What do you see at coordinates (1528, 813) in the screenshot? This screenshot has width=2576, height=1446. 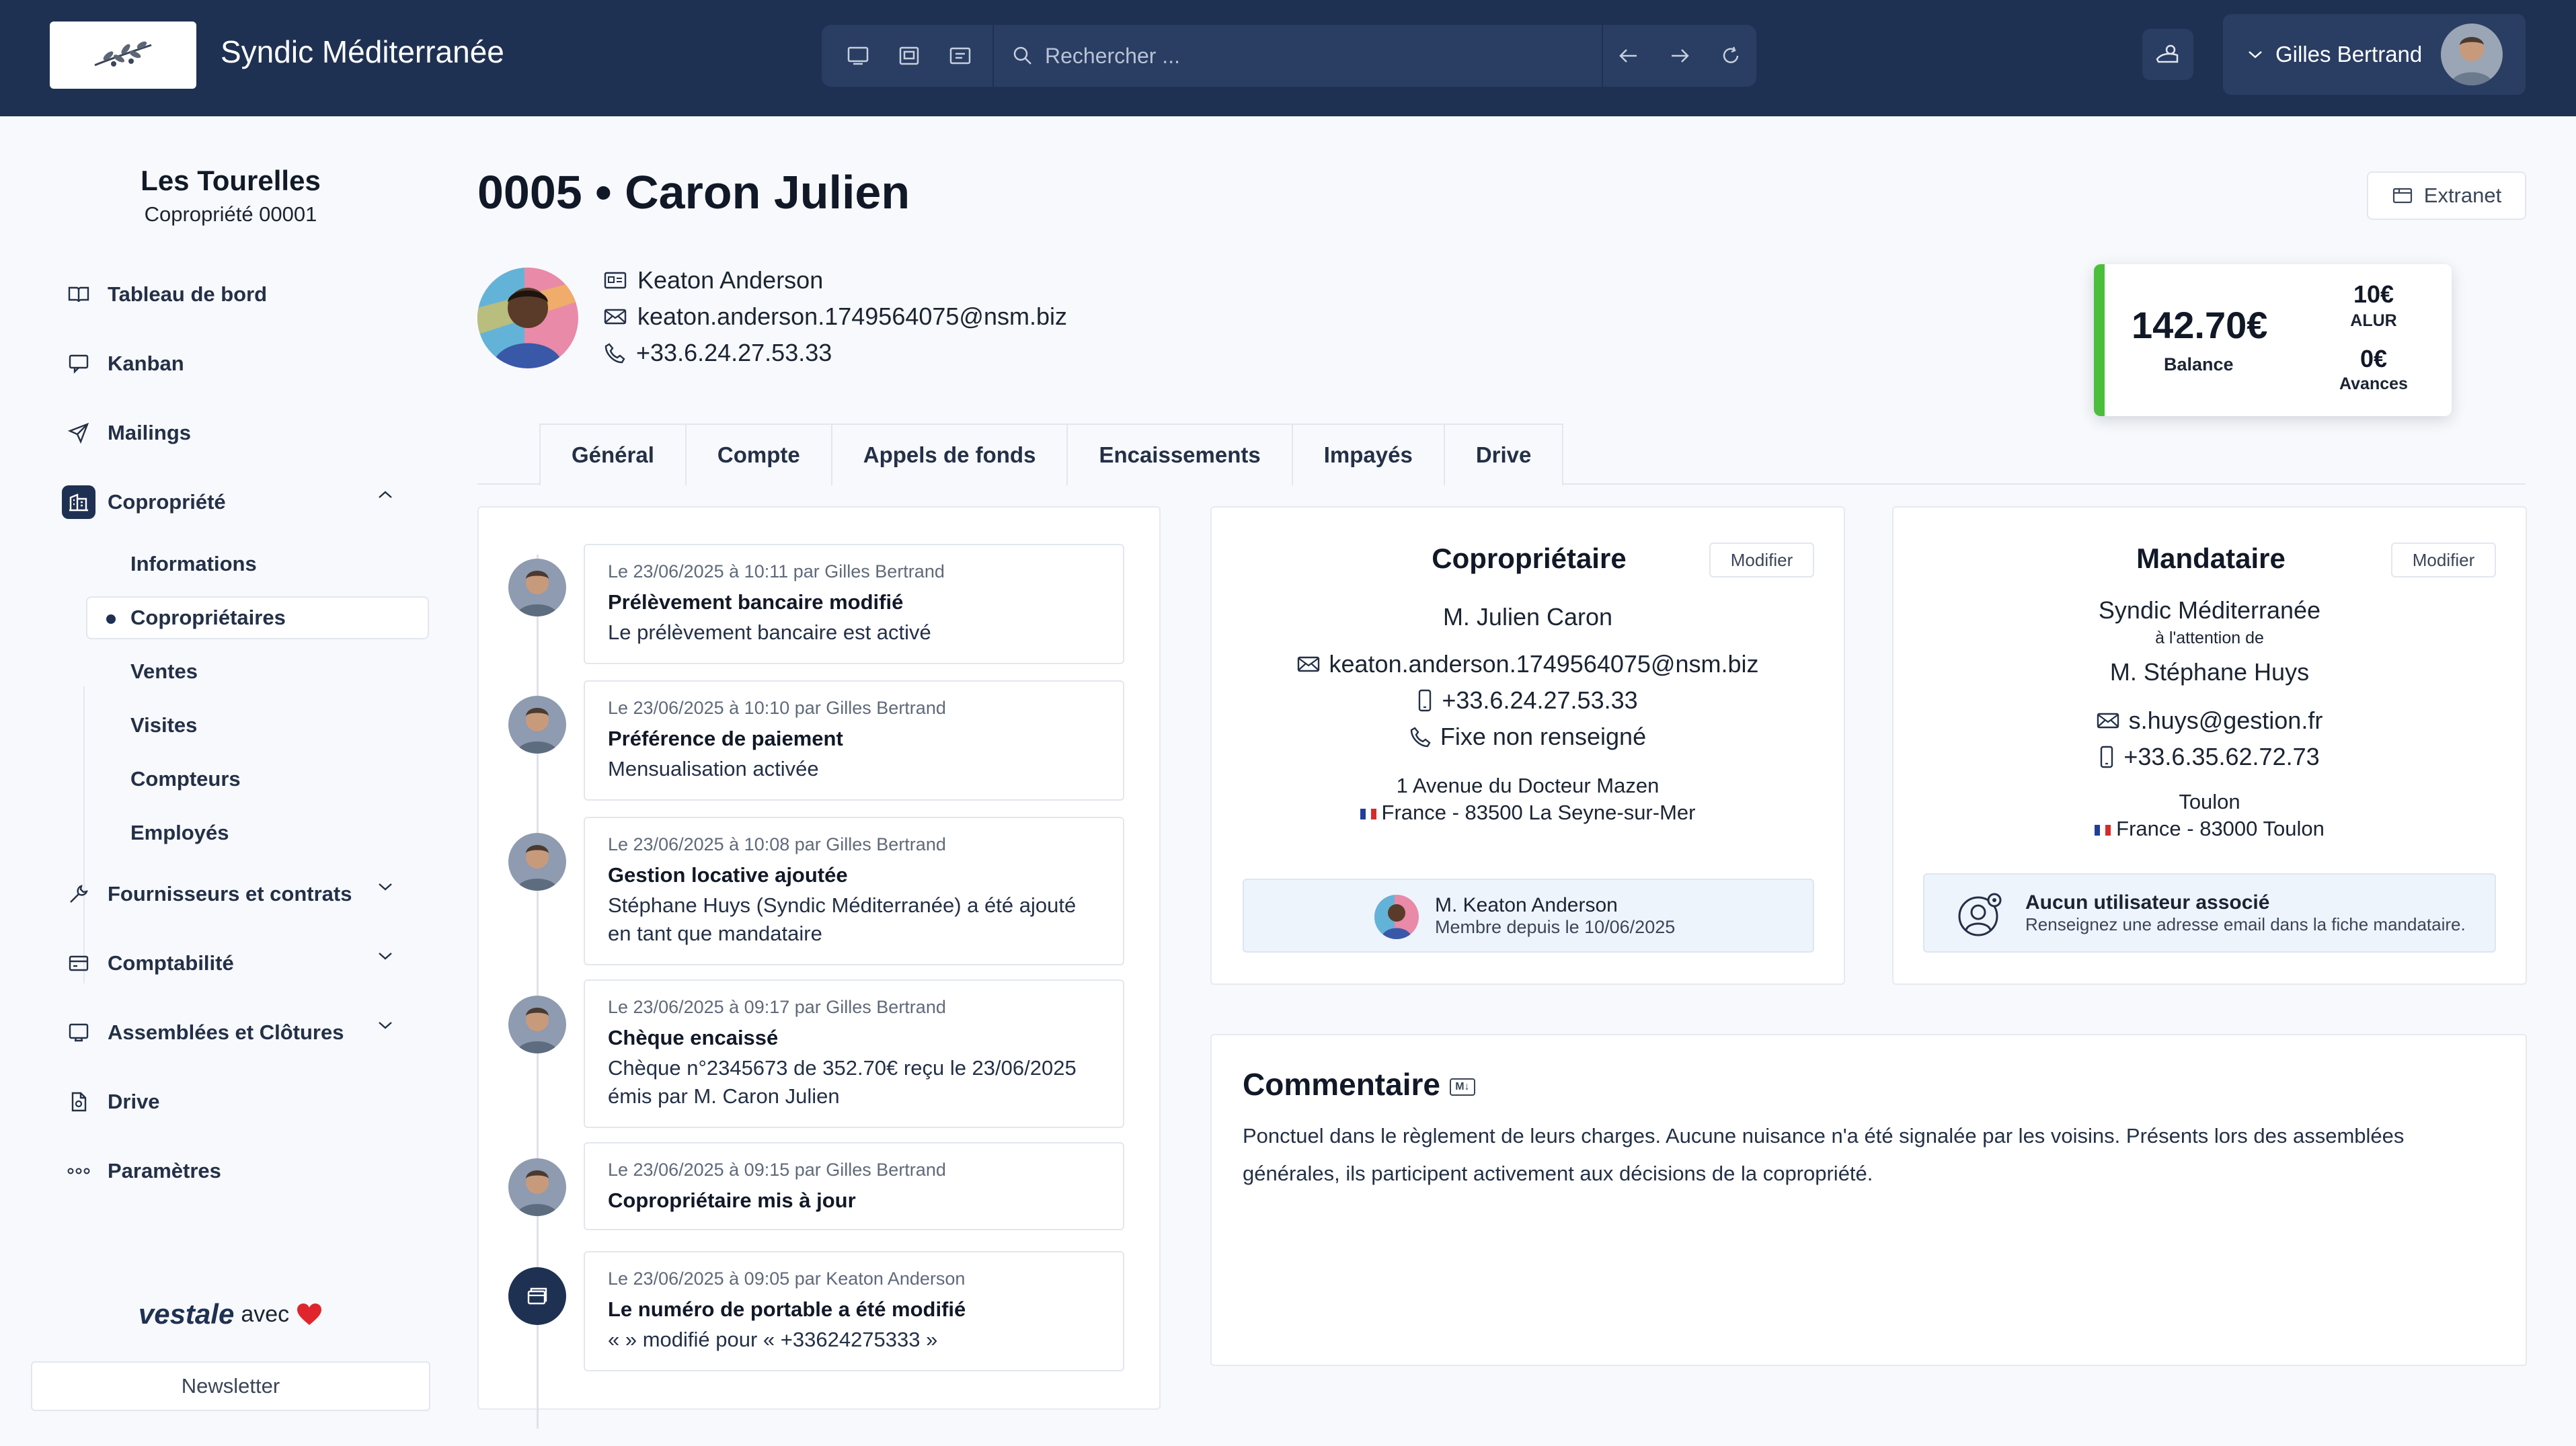 I see `owner-city: France - 83500 La Seyne-sur-Mer` at bounding box center [1528, 813].